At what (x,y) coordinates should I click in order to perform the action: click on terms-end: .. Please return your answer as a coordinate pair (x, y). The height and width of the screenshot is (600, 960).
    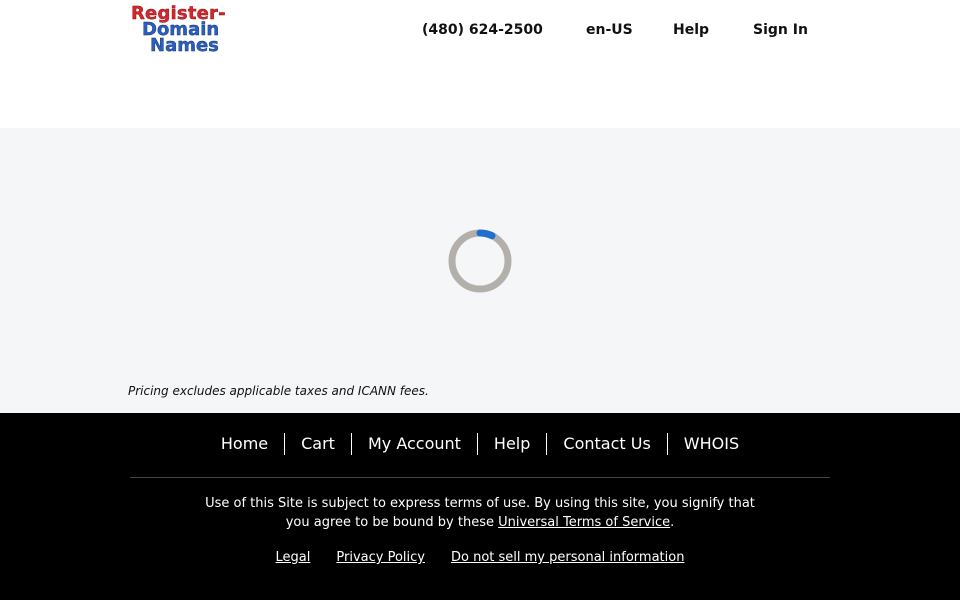
    Looking at the image, I should click on (672, 522).